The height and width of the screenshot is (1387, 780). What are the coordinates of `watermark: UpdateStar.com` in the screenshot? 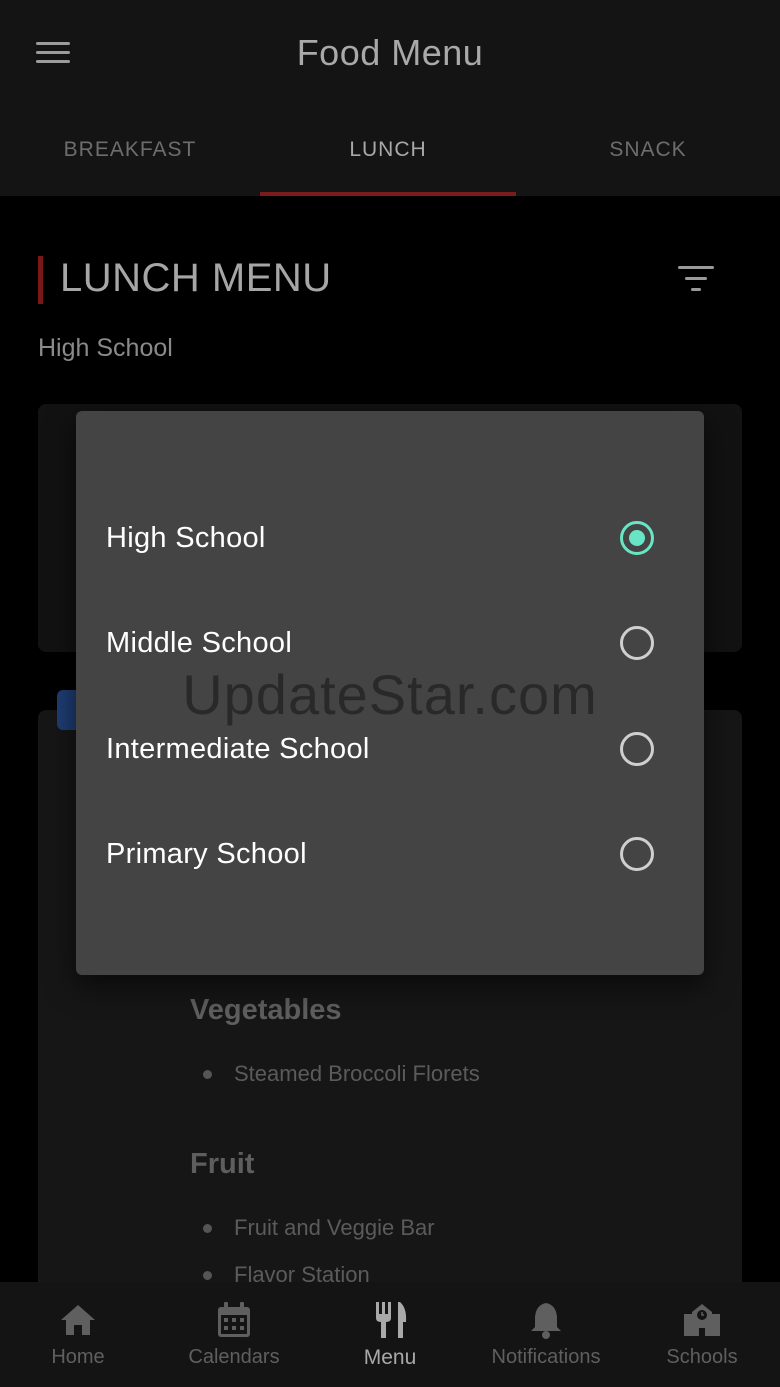 It's located at (390, 694).